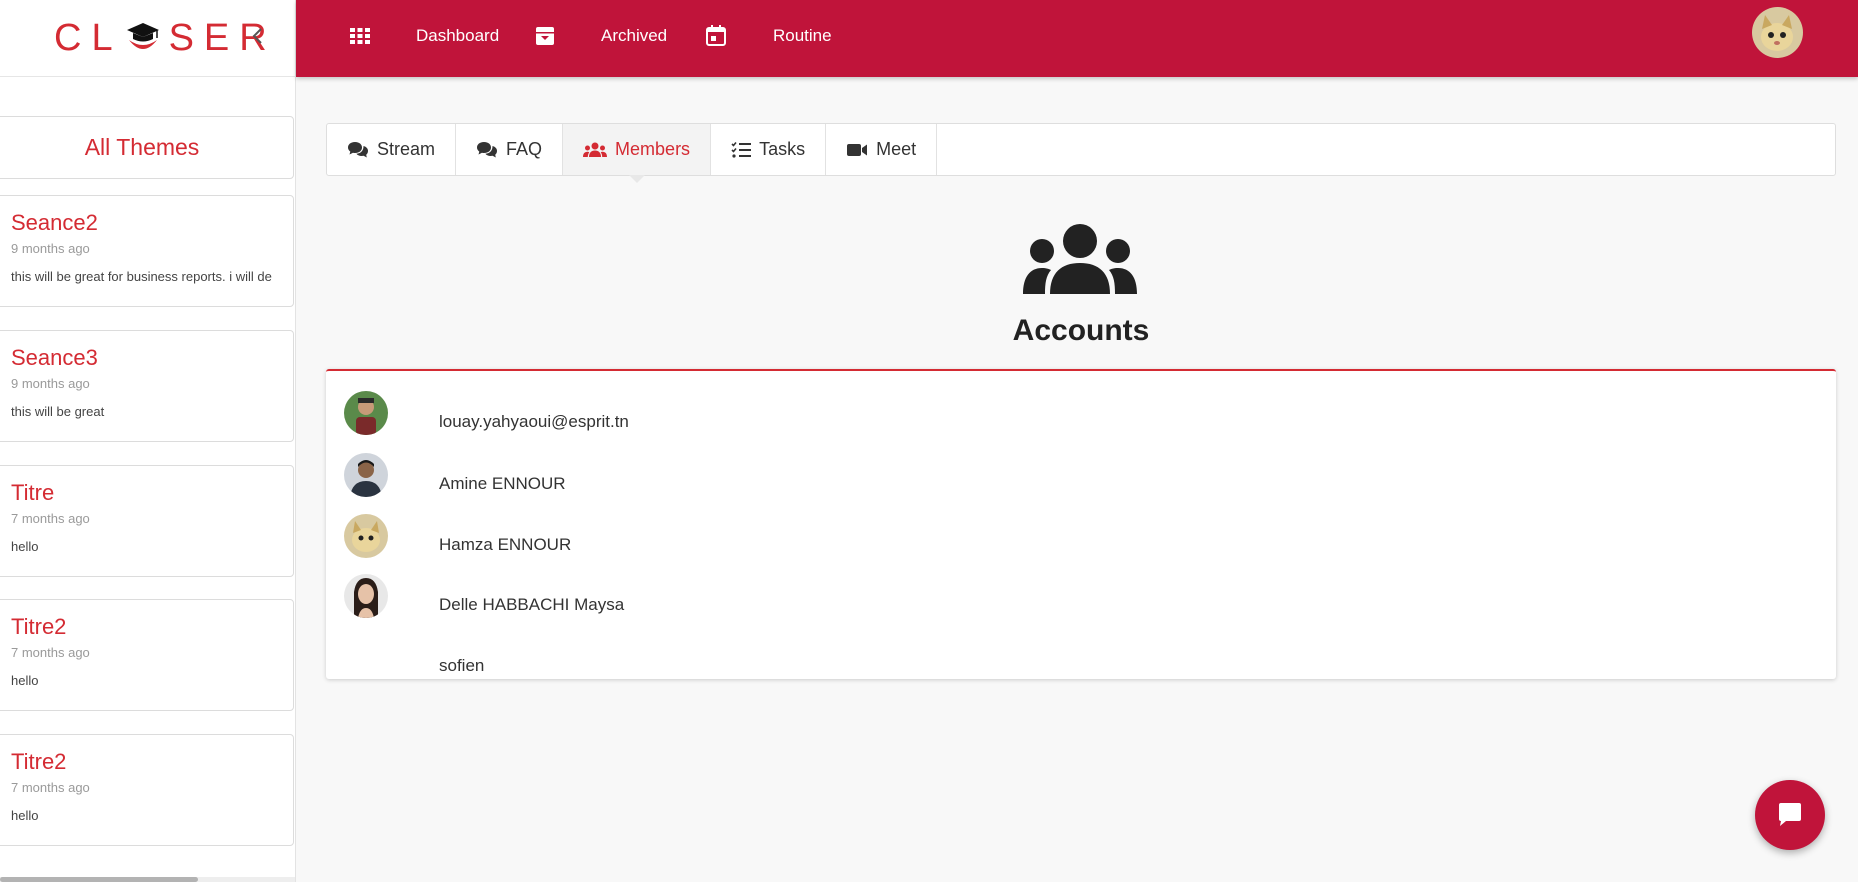  What do you see at coordinates (147, 521) in the screenshot?
I see `theme-card: Titre 7 months ago hello` at bounding box center [147, 521].